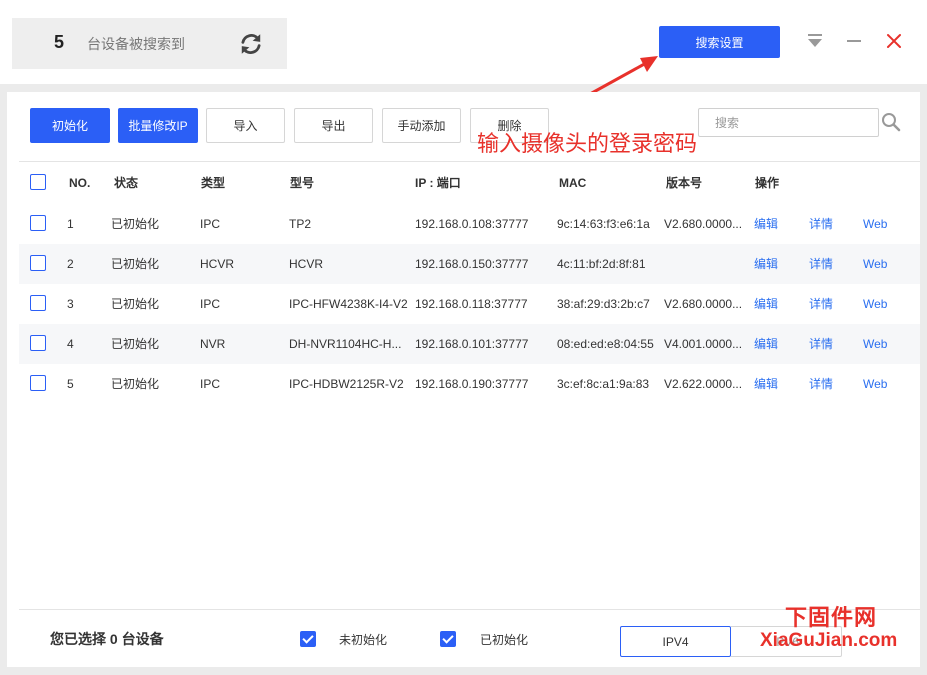 The height and width of the screenshot is (675, 927). Describe the element at coordinates (308, 639) in the screenshot. I see `uninitialized-filter-checkbox` at that location.